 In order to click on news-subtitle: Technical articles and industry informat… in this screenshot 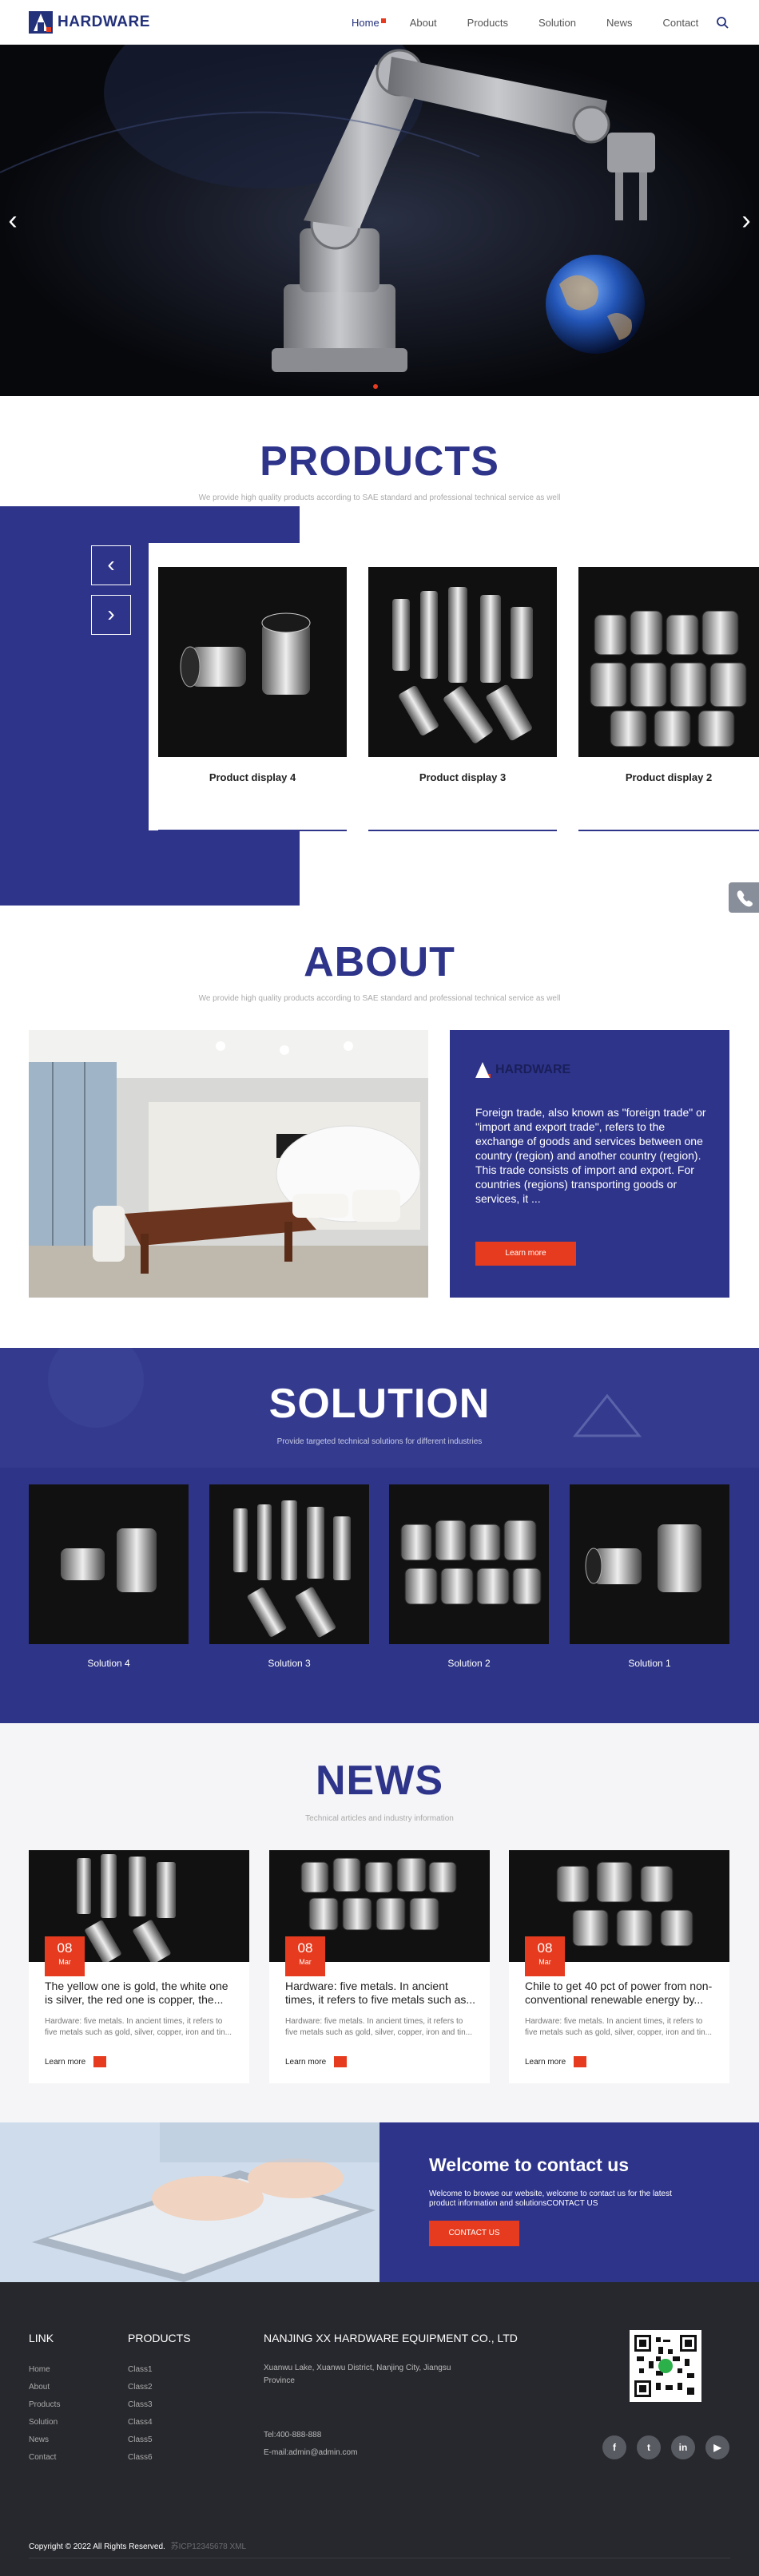, I will do `click(379, 1818)`.